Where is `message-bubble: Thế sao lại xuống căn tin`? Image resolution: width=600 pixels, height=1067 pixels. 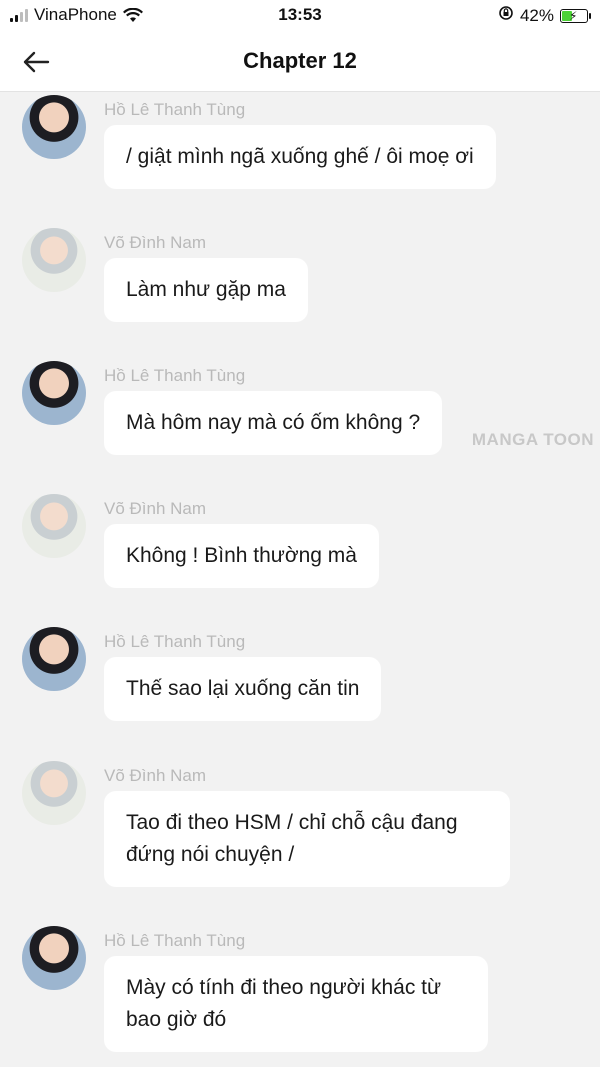 message-bubble: Thế sao lại xuống căn tin is located at coordinates (243, 689).